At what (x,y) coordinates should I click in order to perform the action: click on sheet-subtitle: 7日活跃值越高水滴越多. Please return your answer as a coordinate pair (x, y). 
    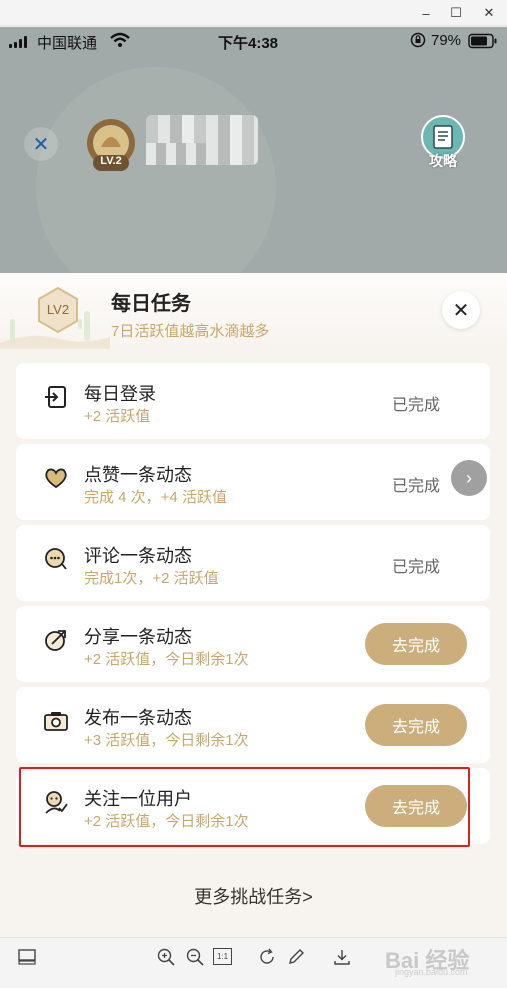
    Looking at the image, I should click on (190, 331).